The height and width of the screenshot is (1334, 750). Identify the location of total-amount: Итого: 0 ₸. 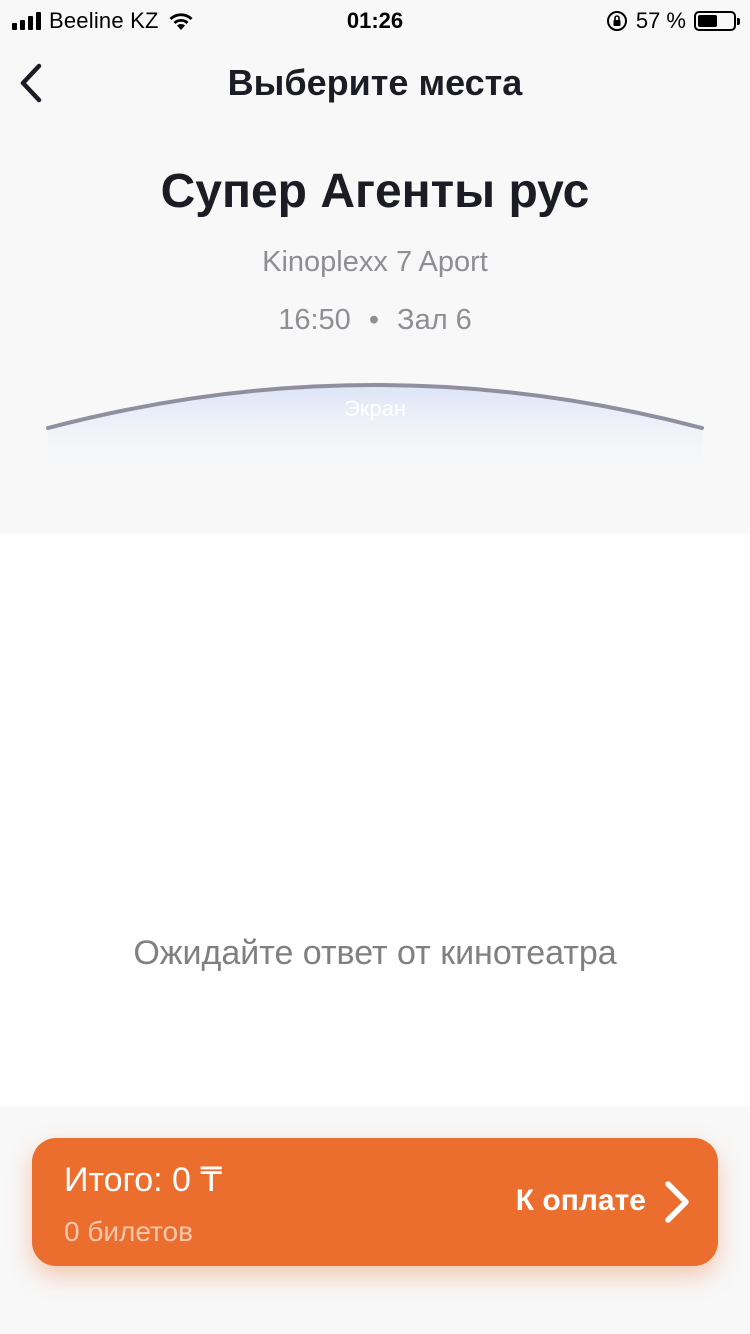
(143, 1180).